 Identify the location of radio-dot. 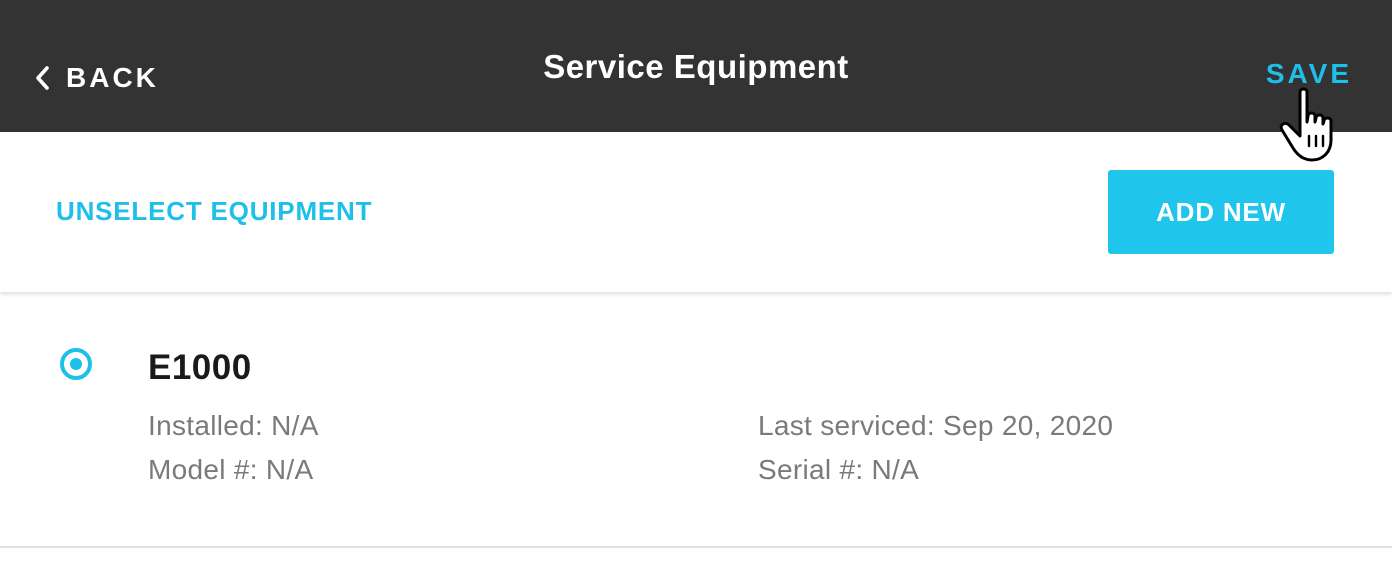
(76, 364).